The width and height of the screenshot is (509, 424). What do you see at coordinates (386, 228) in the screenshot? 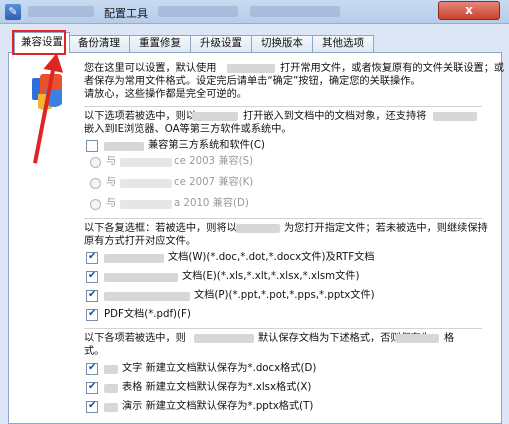
I see `assoc-text-line1b: 为您打开指定文件；若未被选中，则继续保持` at bounding box center [386, 228].